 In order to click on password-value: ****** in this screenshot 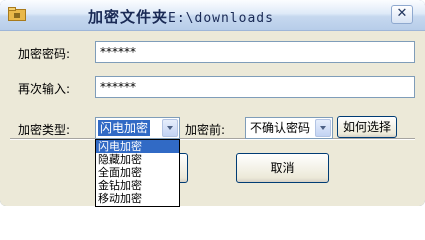, I will do `click(118, 52)`.